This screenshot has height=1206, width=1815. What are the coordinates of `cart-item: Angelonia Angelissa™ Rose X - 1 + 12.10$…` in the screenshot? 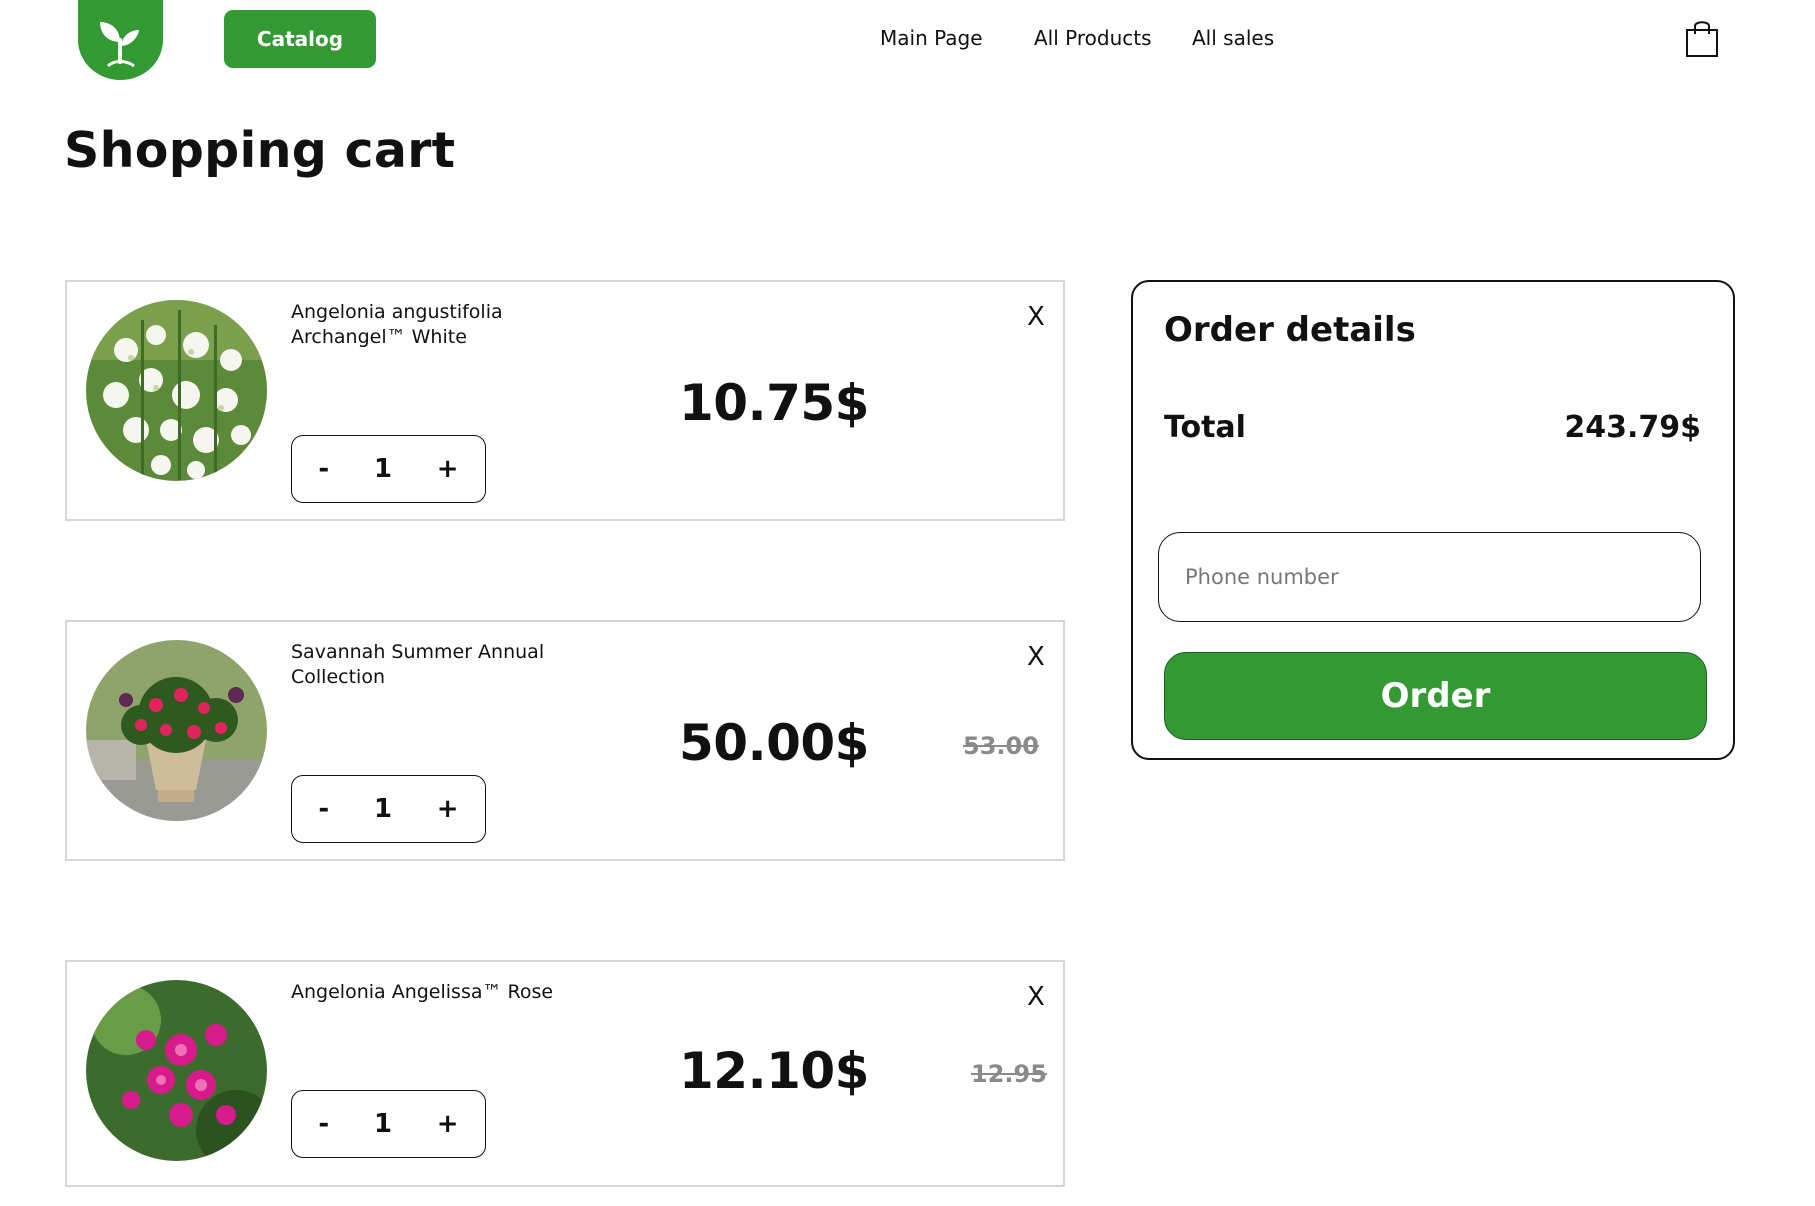 It's located at (565, 1073).